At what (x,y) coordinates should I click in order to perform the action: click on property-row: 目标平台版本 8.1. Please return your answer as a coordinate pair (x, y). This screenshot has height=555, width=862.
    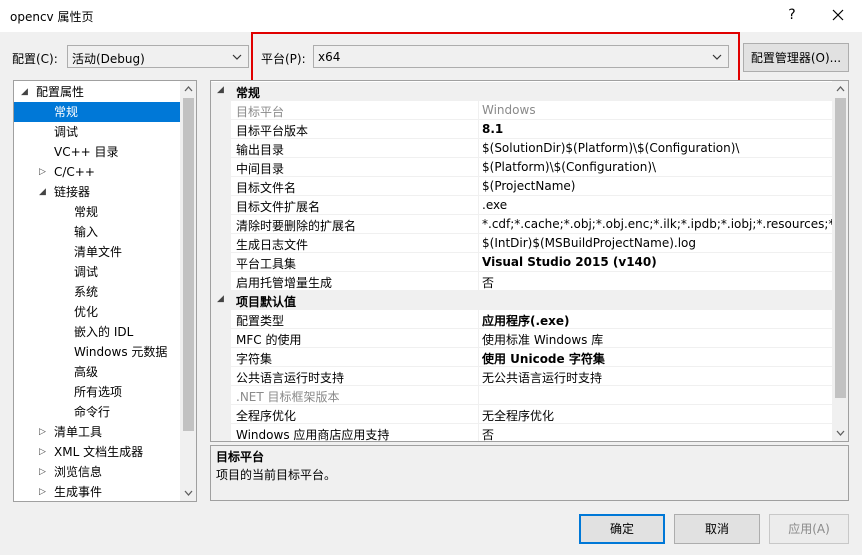
    Looking at the image, I should click on (522, 129).